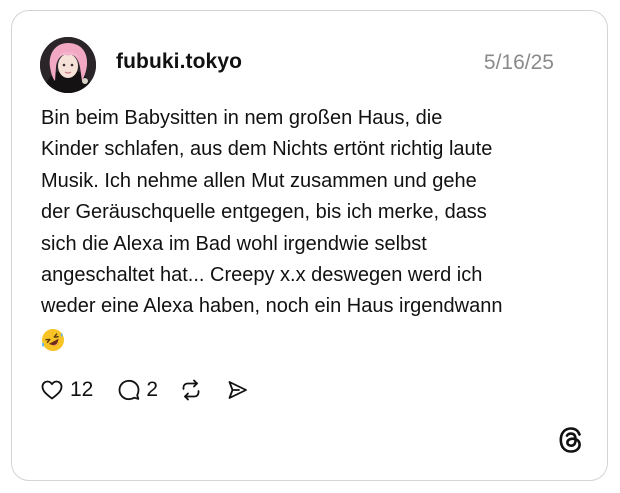 The image size is (620, 493). I want to click on username: fubuki.tokyo, so click(179, 62).